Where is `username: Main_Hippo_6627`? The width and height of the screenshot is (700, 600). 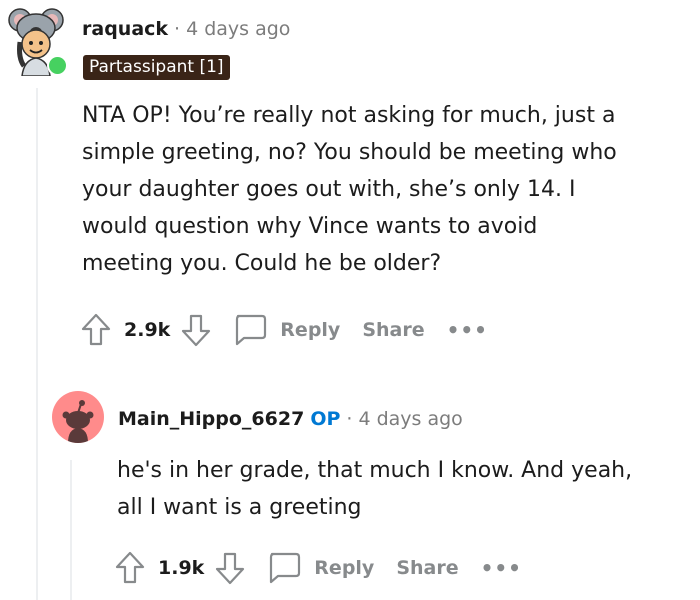
username: Main_Hippo_6627 is located at coordinates (211, 419).